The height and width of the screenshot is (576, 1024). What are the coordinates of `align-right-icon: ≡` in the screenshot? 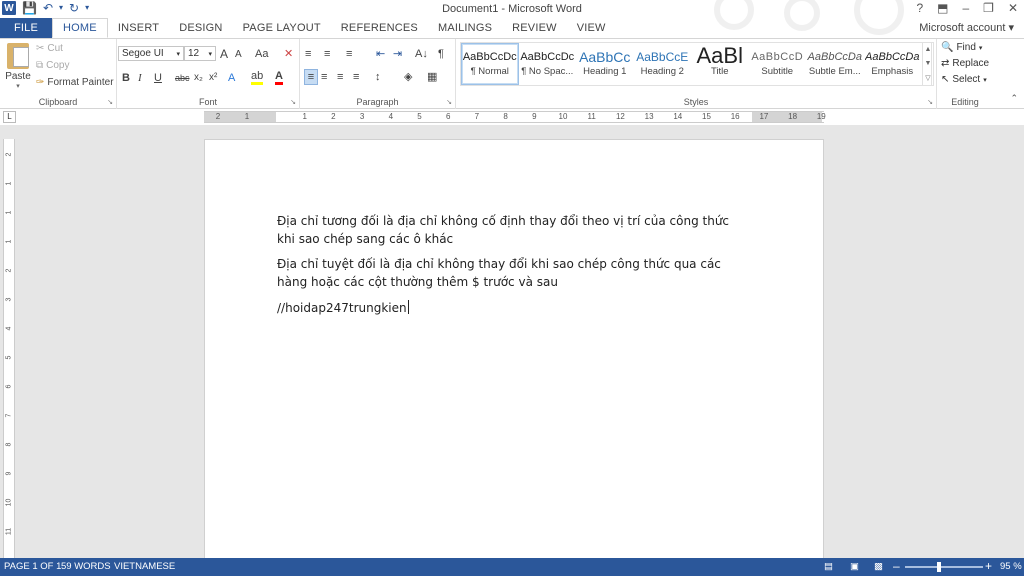 It's located at (340, 77).